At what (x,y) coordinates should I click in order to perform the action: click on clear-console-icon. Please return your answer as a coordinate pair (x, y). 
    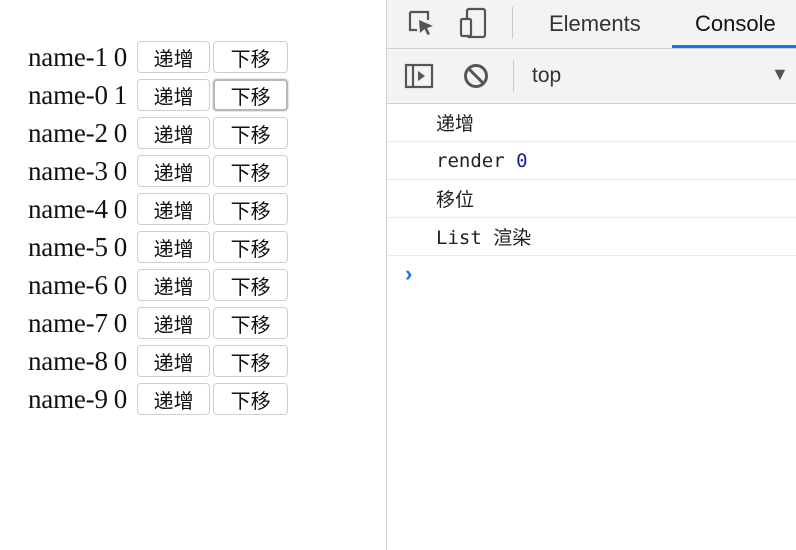
    Looking at the image, I should click on (476, 76).